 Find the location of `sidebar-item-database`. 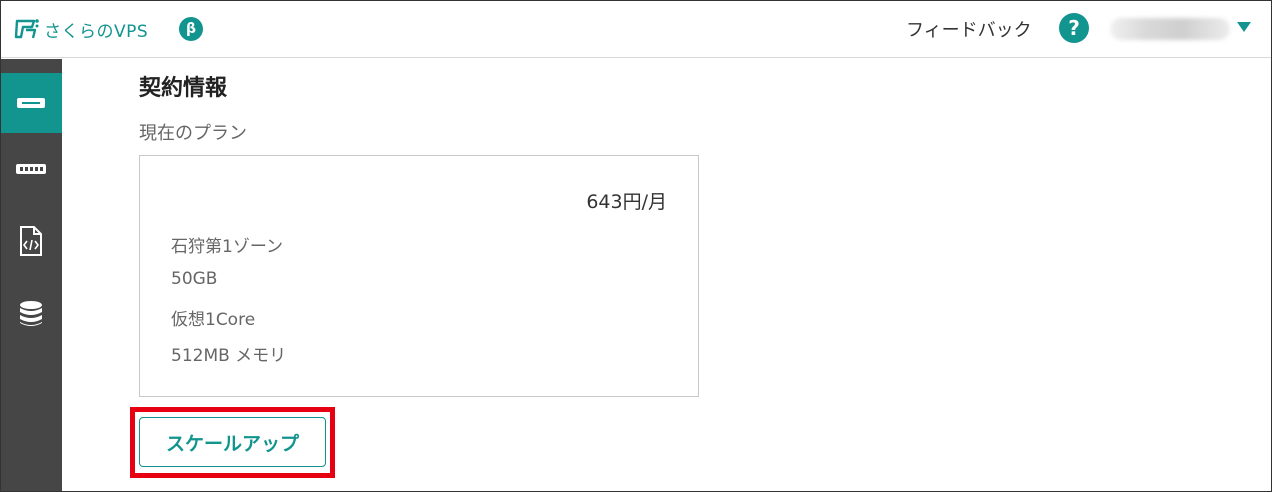

sidebar-item-database is located at coordinates (31, 314).